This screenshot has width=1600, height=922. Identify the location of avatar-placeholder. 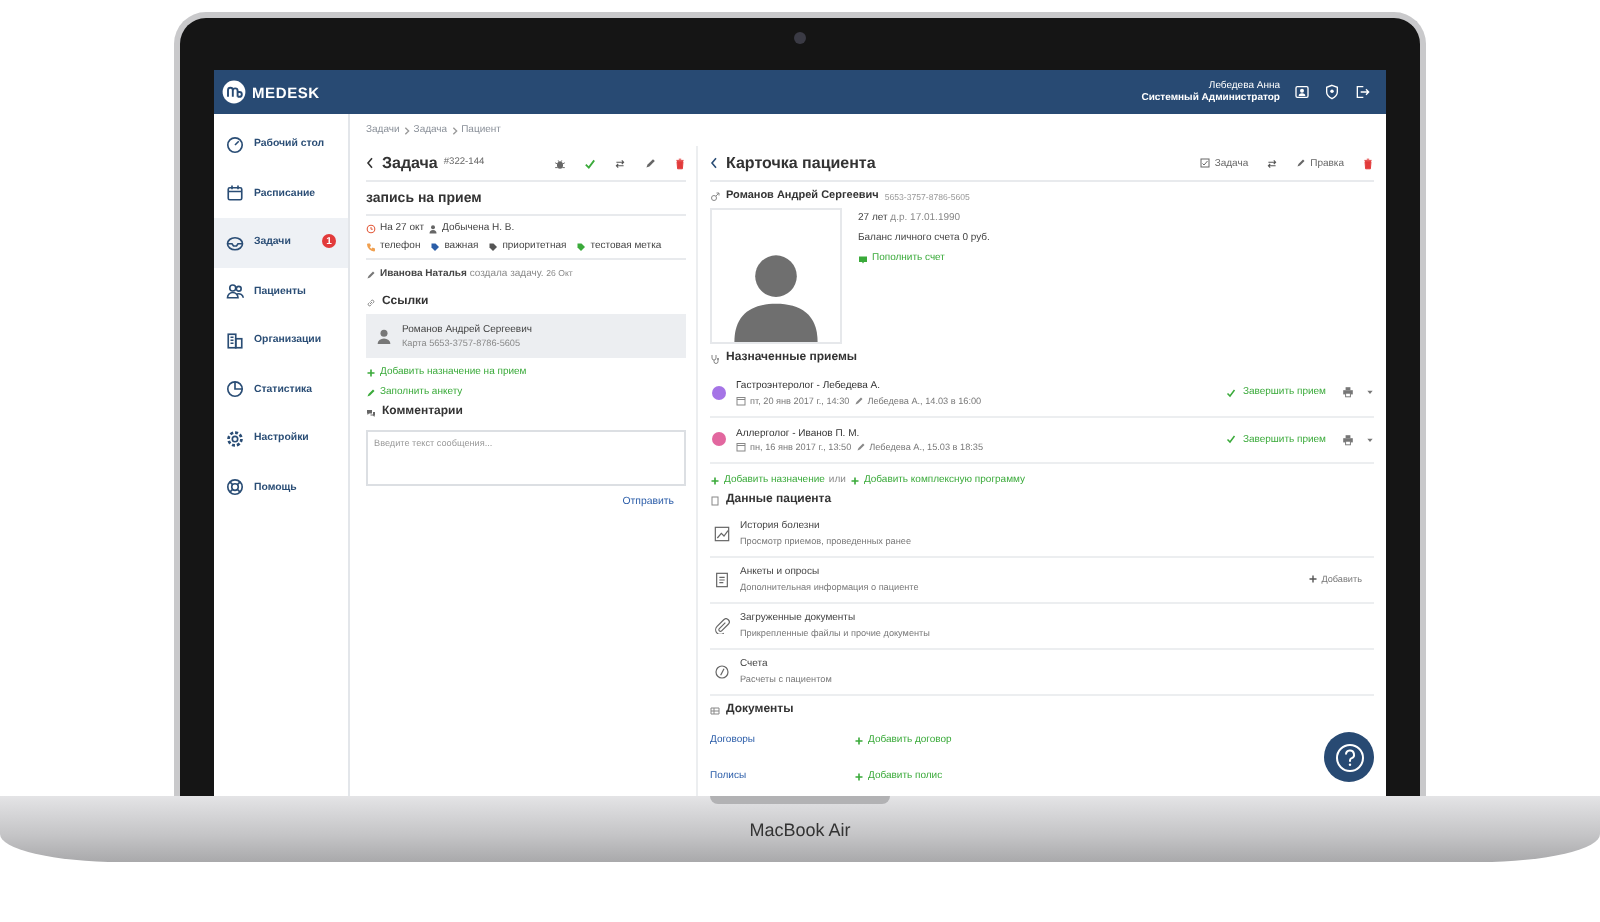
(776, 276).